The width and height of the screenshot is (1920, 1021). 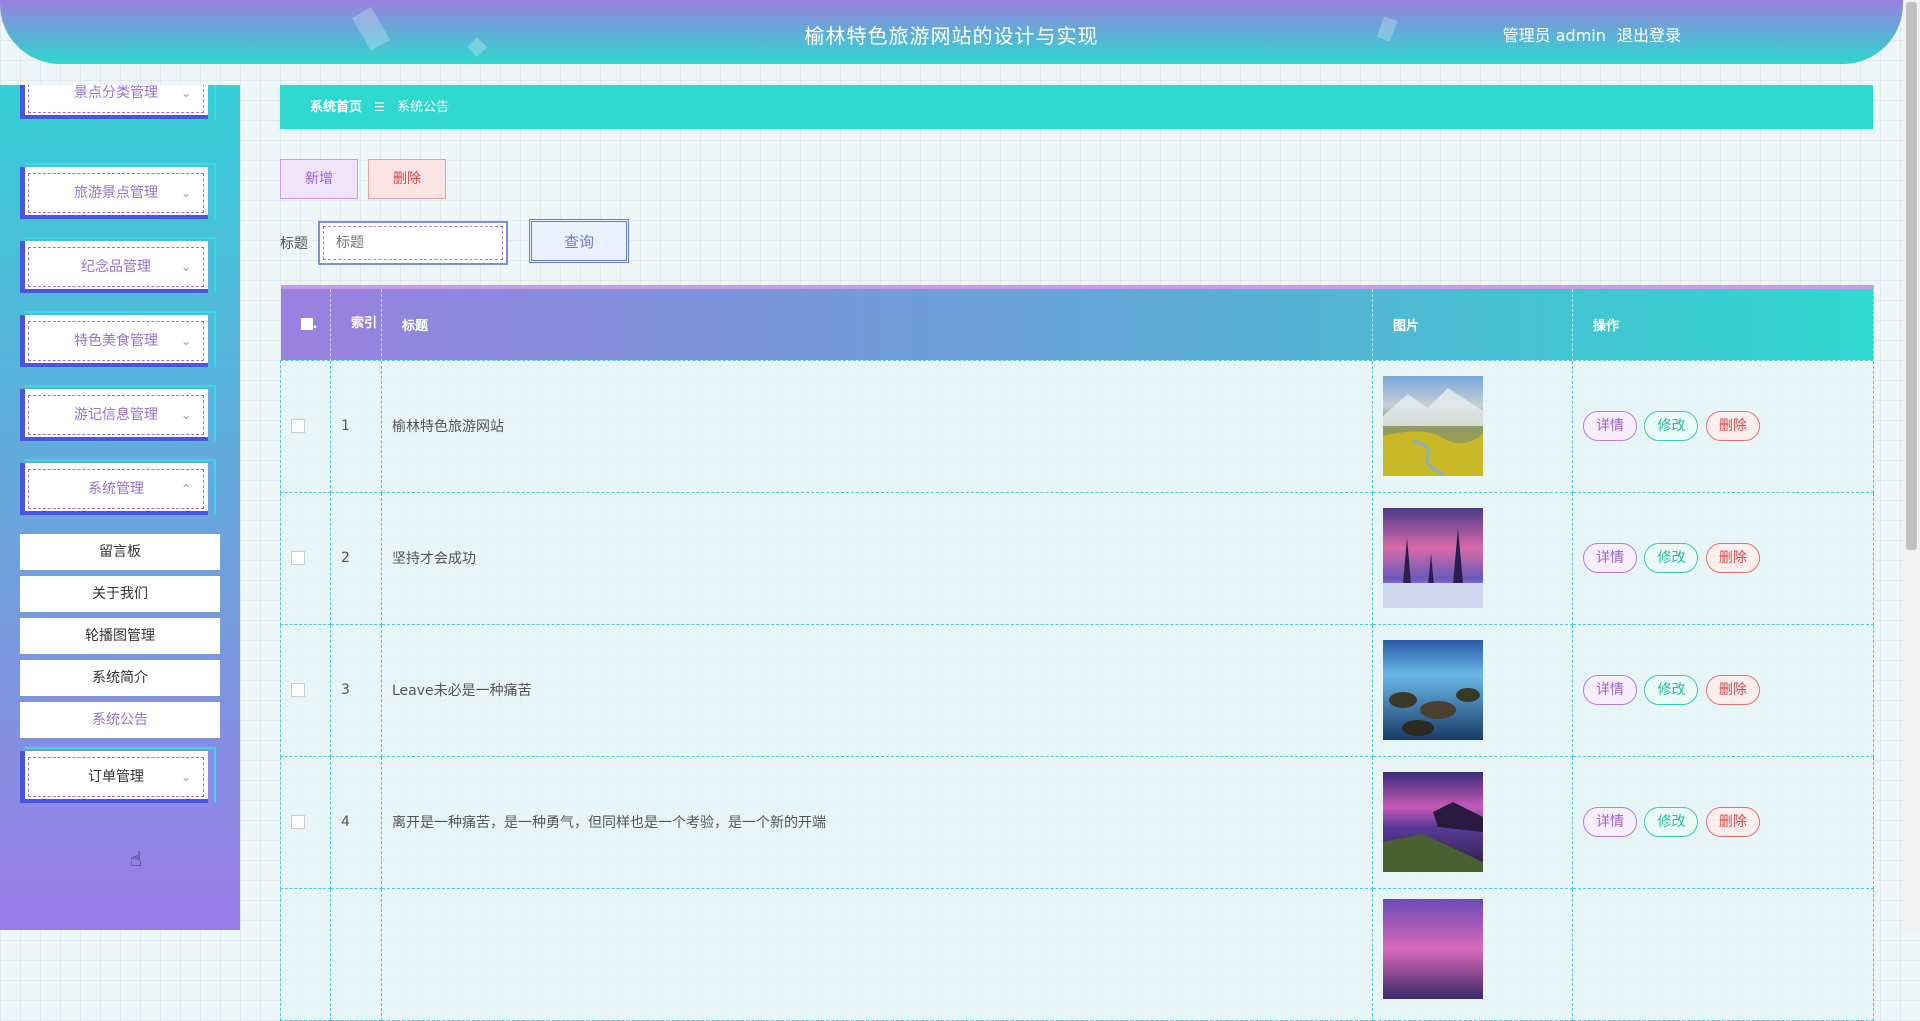 What do you see at coordinates (877, 558) in the screenshot?
I see `row-title: 坚持才会成功` at bounding box center [877, 558].